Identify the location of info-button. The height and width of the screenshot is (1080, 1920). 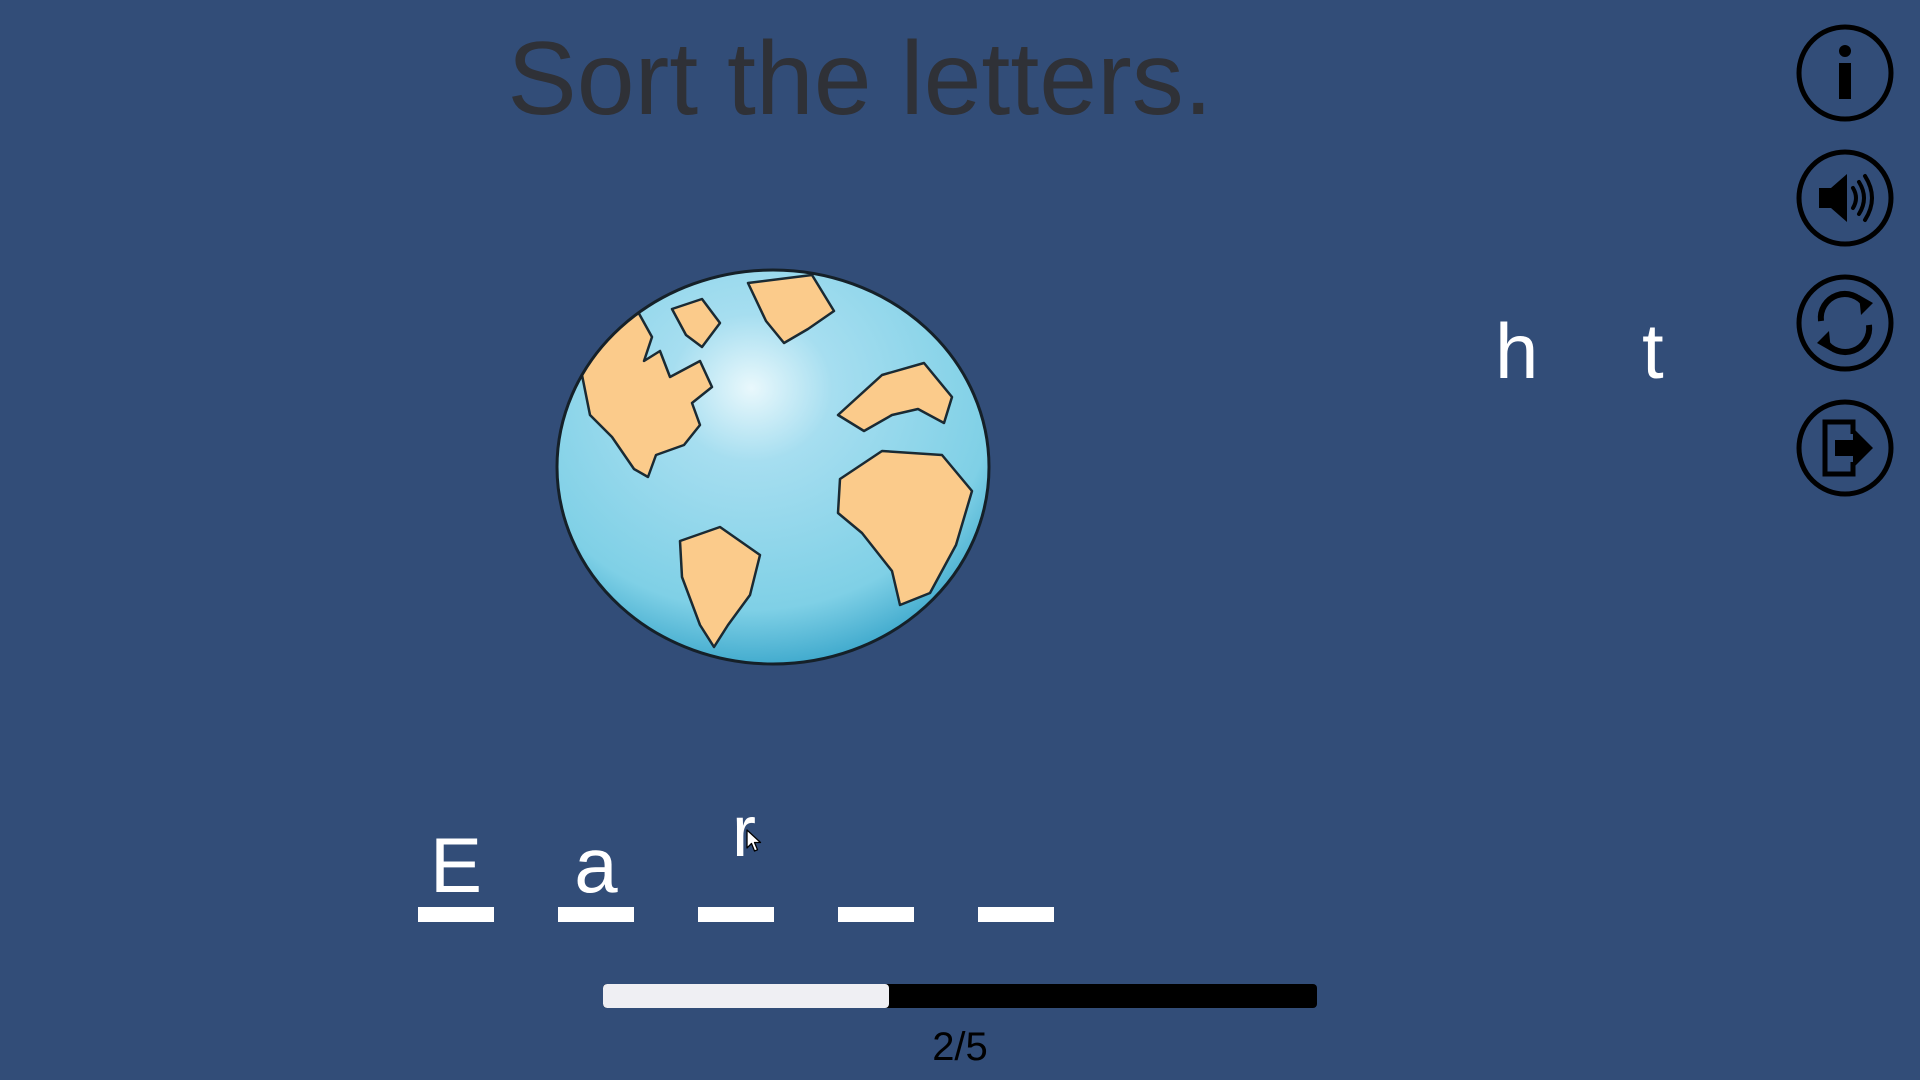
(1845, 73).